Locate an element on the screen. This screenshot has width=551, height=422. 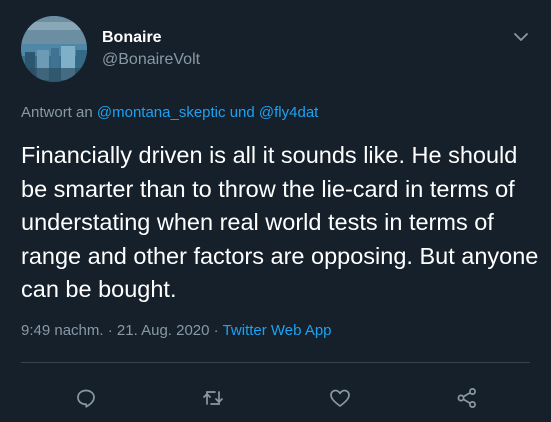
tweet-source-app: Twitter Web App is located at coordinates (277, 330).